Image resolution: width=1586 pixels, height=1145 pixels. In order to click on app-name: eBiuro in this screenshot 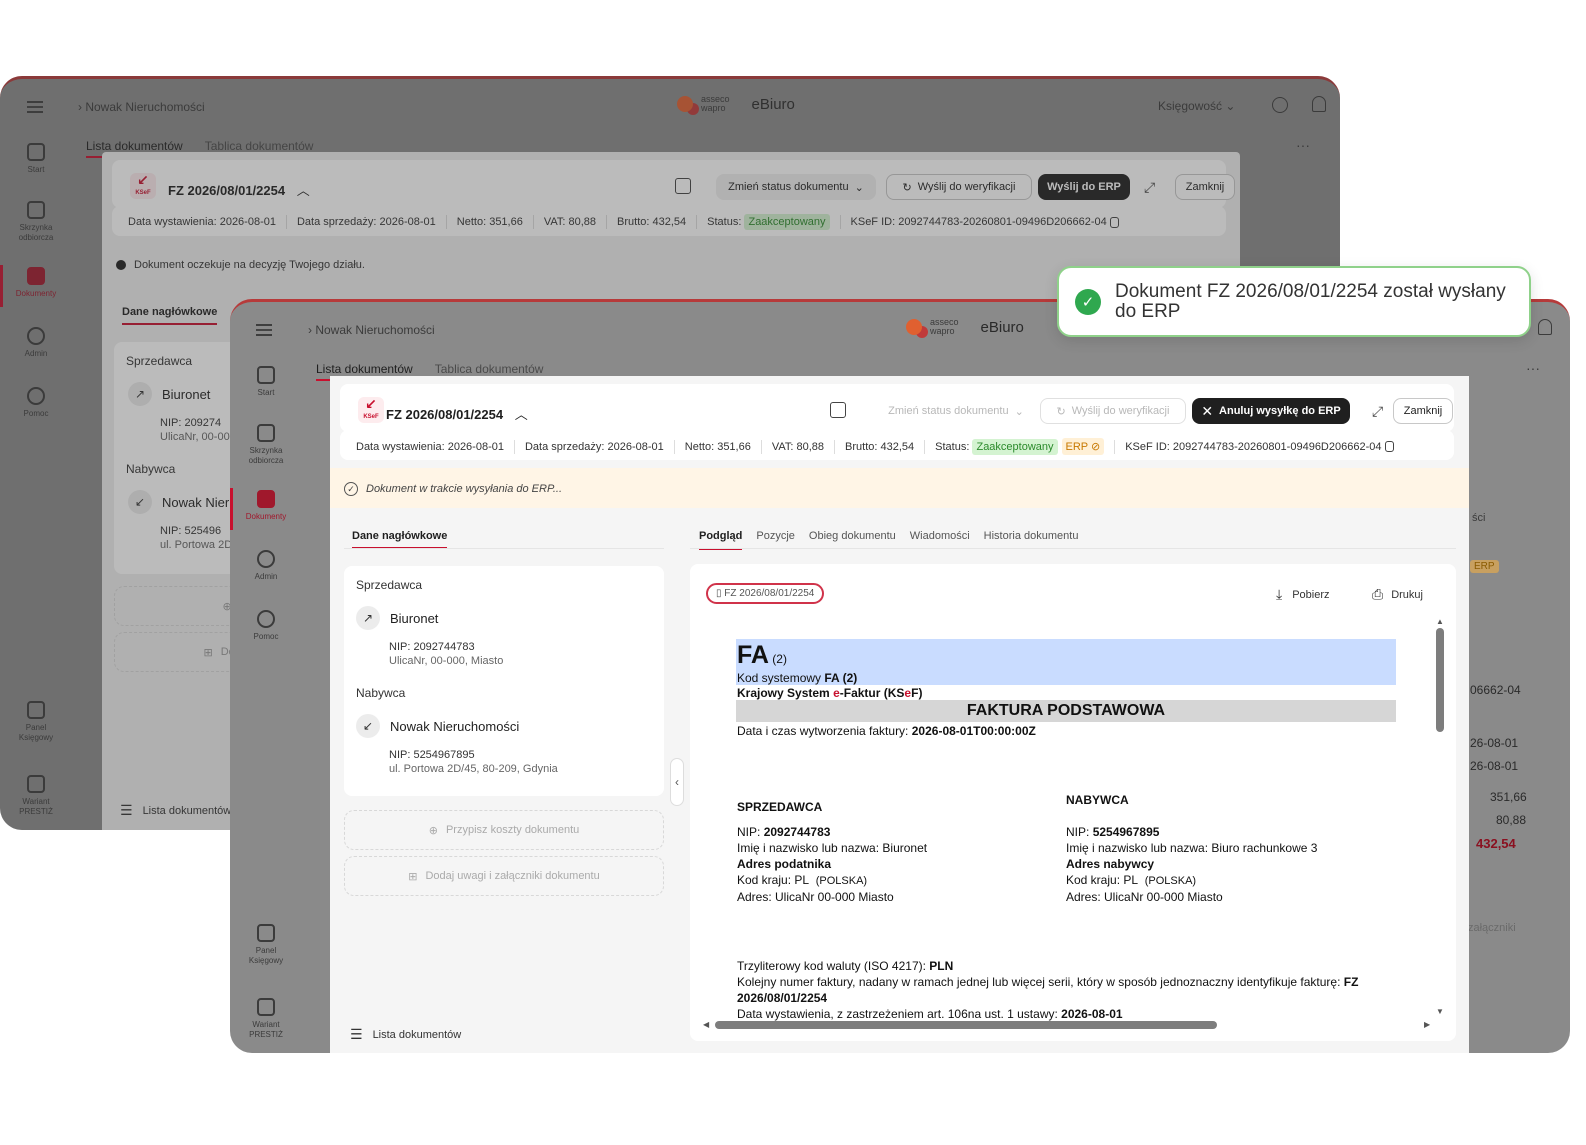, I will do `click(1002, 327)`.